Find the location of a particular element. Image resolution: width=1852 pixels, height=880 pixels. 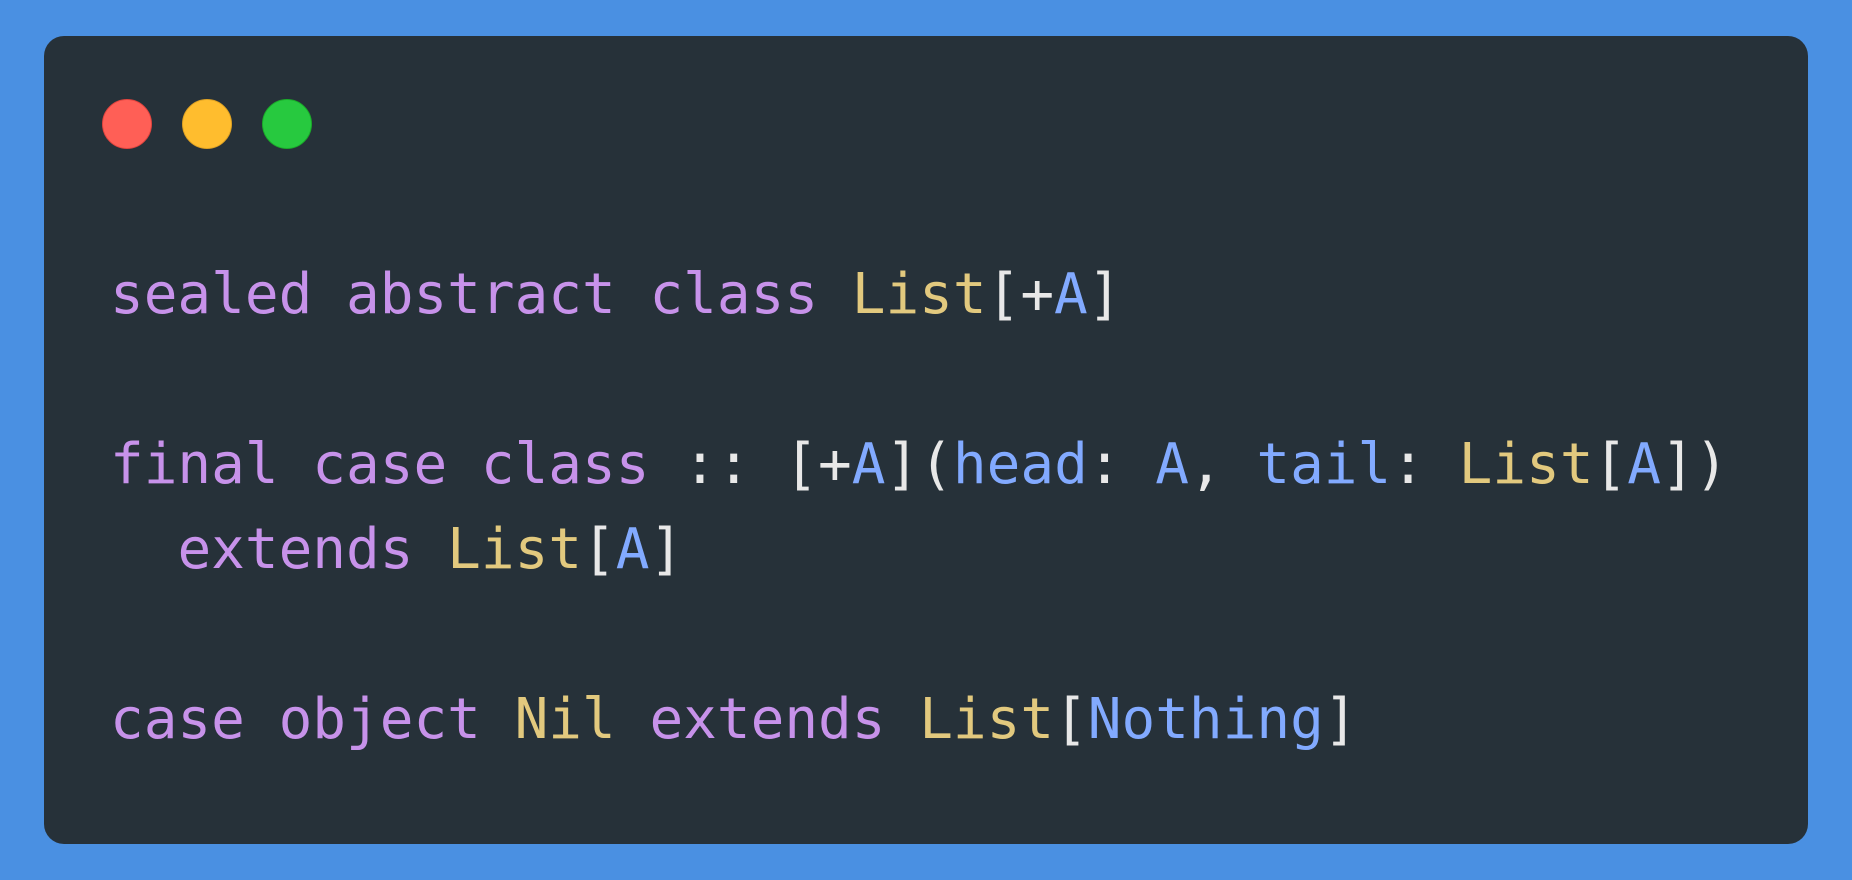

maximize-dot-icon is located at coordinates (287, 124).